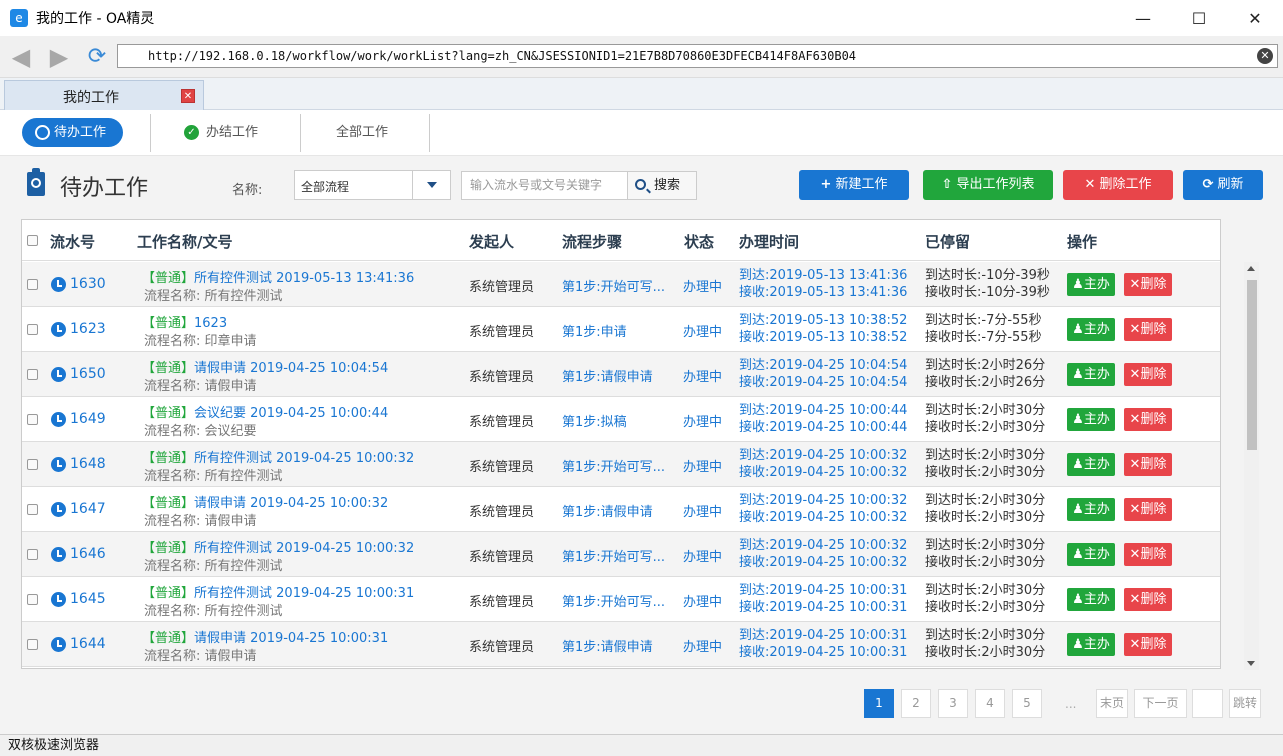  What do you see at coordinates (59, 57) in the screenshot?
I see `forward-arrow-icon: ▶` at bounding box center [59, 57].